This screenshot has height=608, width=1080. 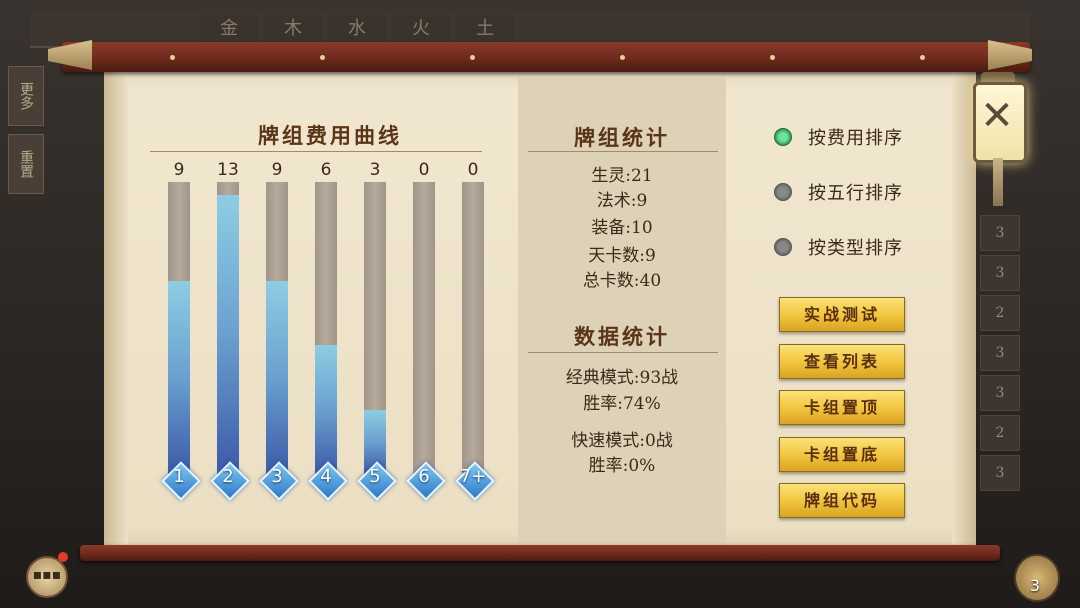 I want to click on sort-by-element-option: 按五行排序, so click(x=838, y=192).